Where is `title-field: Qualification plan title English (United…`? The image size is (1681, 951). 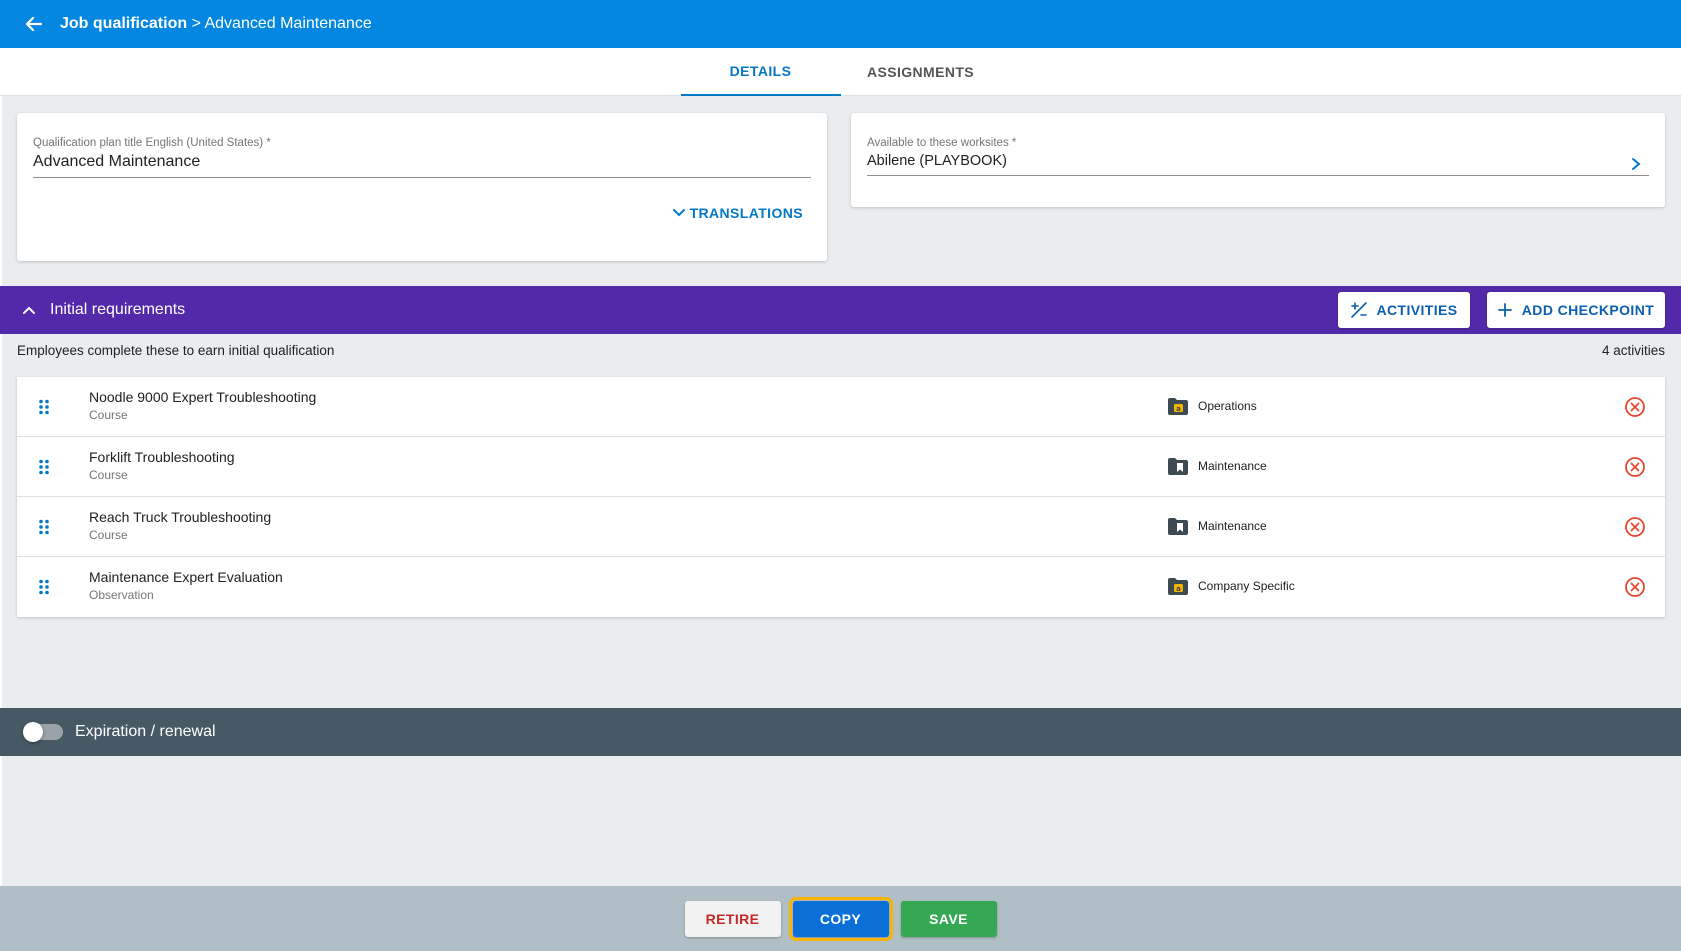 title-field: Qualification plan title English (United… is located at coordinates (422, 157).